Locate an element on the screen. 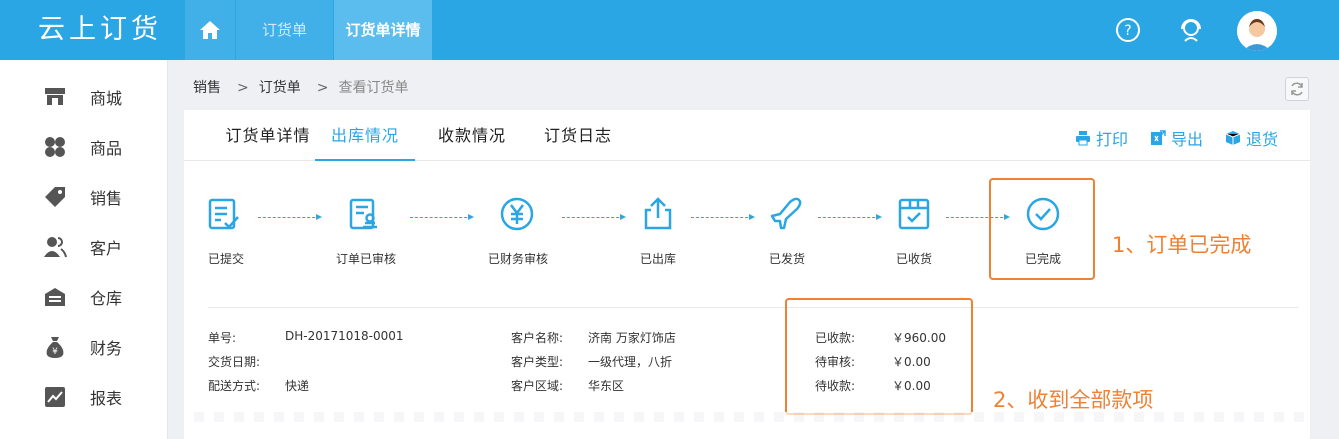 Image resolution: width=1339 pixels, height=439 pixels. customer-name-label: 客户名称: is located at coordinates (537, 338).